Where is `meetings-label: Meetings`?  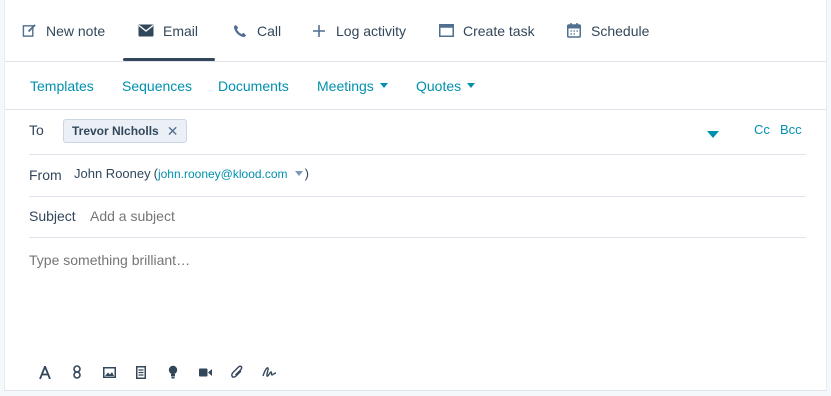 meetings-label: Meetings is located at coordinates (345, 85).